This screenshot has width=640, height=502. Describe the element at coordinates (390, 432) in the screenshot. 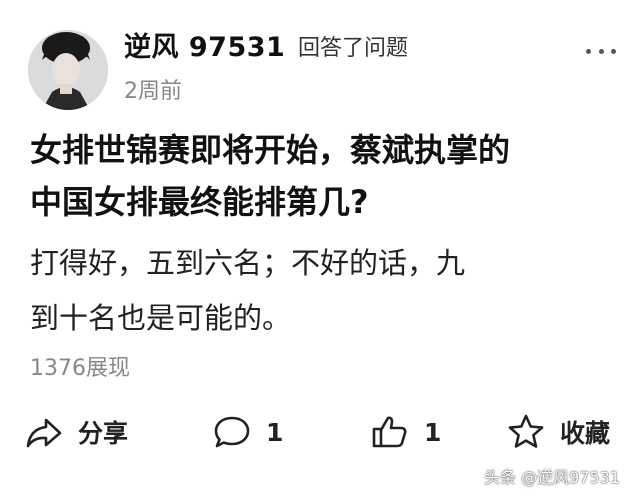

I see `thumbs-up-icon` at that location.